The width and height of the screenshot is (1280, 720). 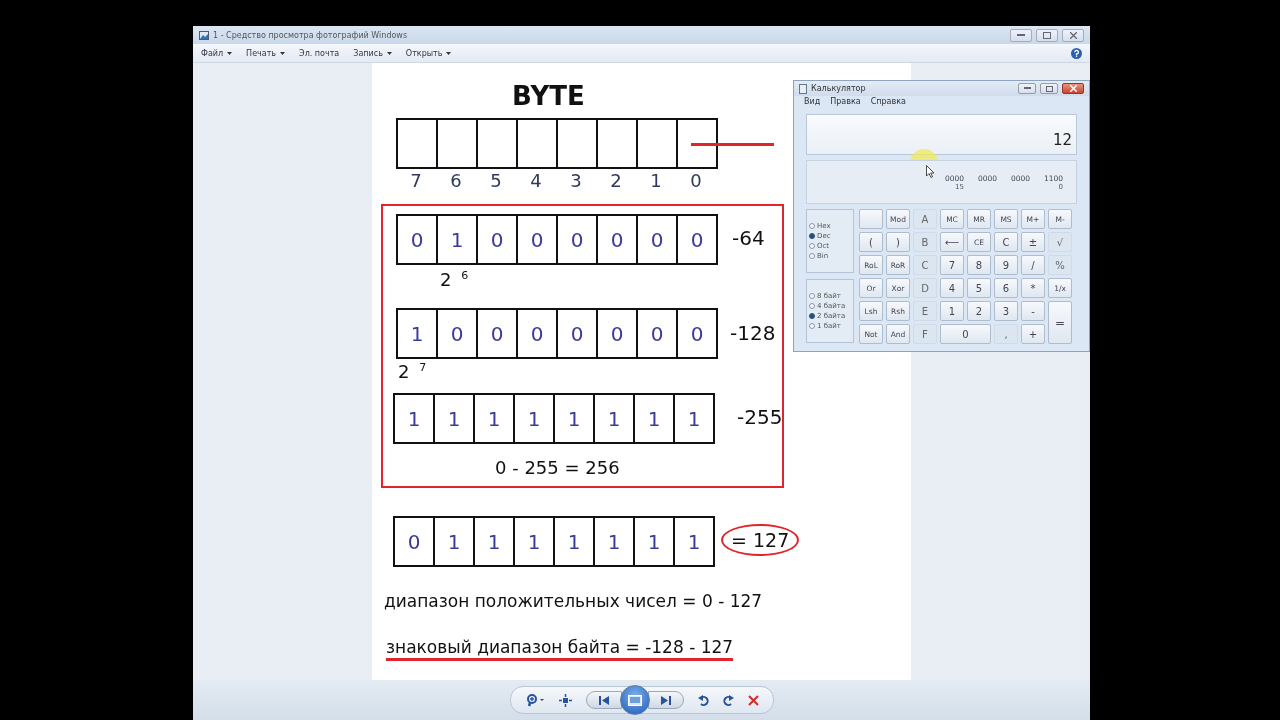 What do you see at coordinates (1033, 311) in the screenshot?
I see `calculator-key: -` at bounding box center [1033, 311].